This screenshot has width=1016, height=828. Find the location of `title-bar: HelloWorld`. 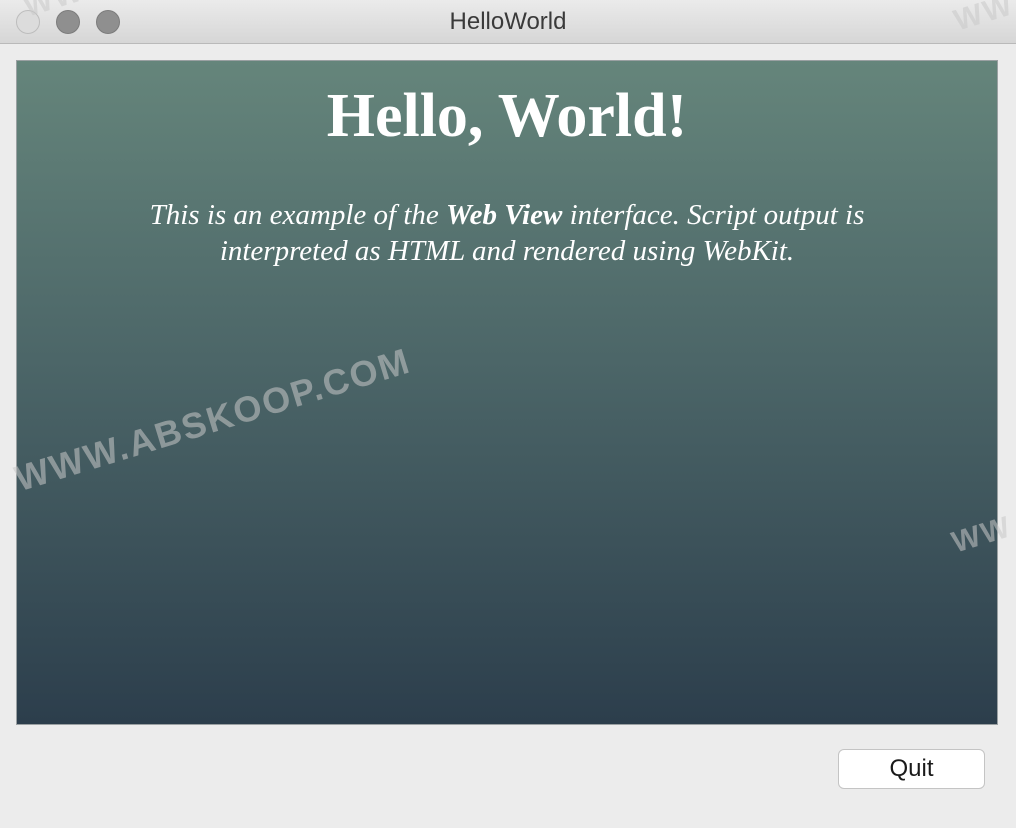

title-bar: HelloWorld is located at coordinates (508, 22).